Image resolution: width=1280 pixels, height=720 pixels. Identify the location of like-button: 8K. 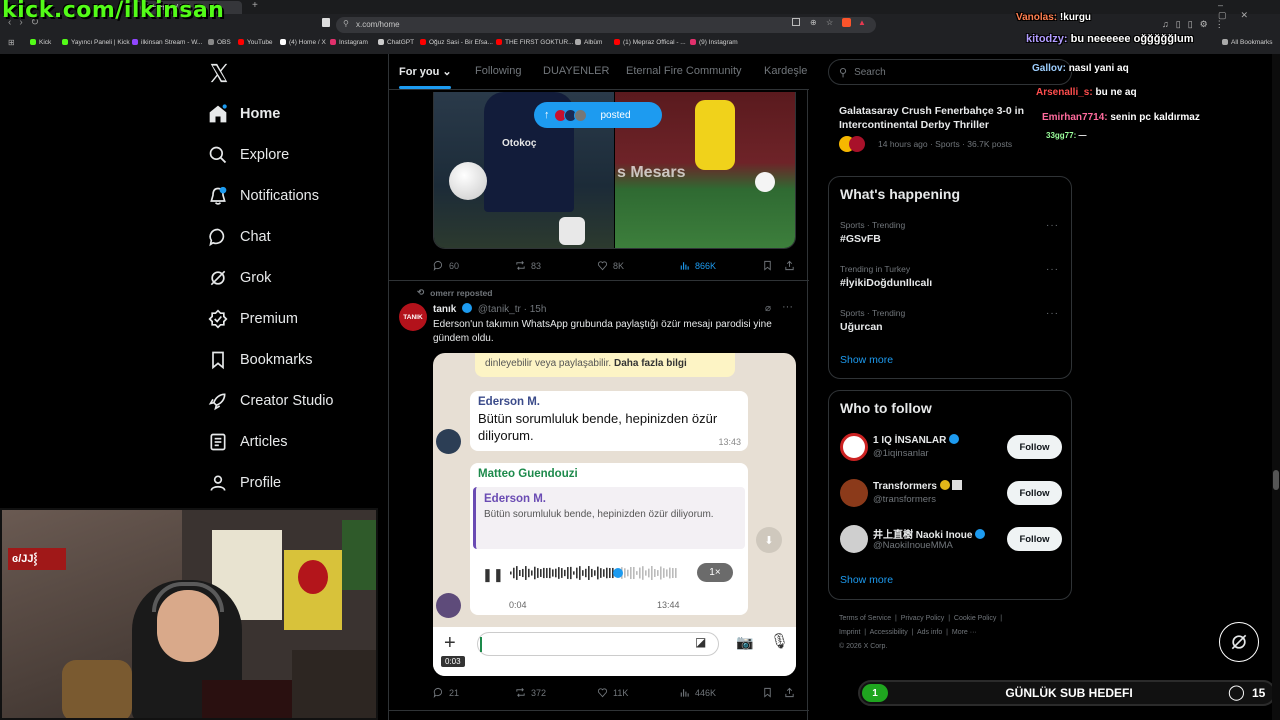
(610, 265).